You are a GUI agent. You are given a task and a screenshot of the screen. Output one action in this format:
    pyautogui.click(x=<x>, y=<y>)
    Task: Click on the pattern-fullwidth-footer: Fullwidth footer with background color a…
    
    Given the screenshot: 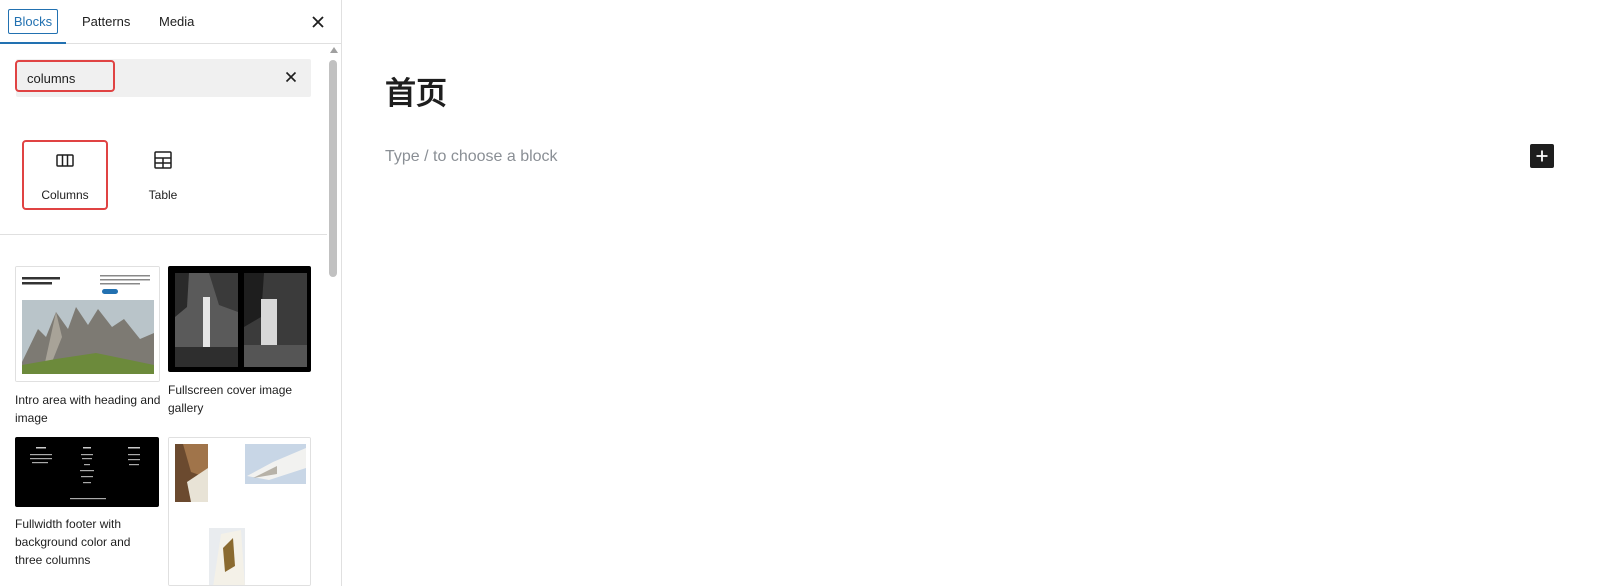 What is the action you would take?
    pyautogui.click(x=87, y=507)
    